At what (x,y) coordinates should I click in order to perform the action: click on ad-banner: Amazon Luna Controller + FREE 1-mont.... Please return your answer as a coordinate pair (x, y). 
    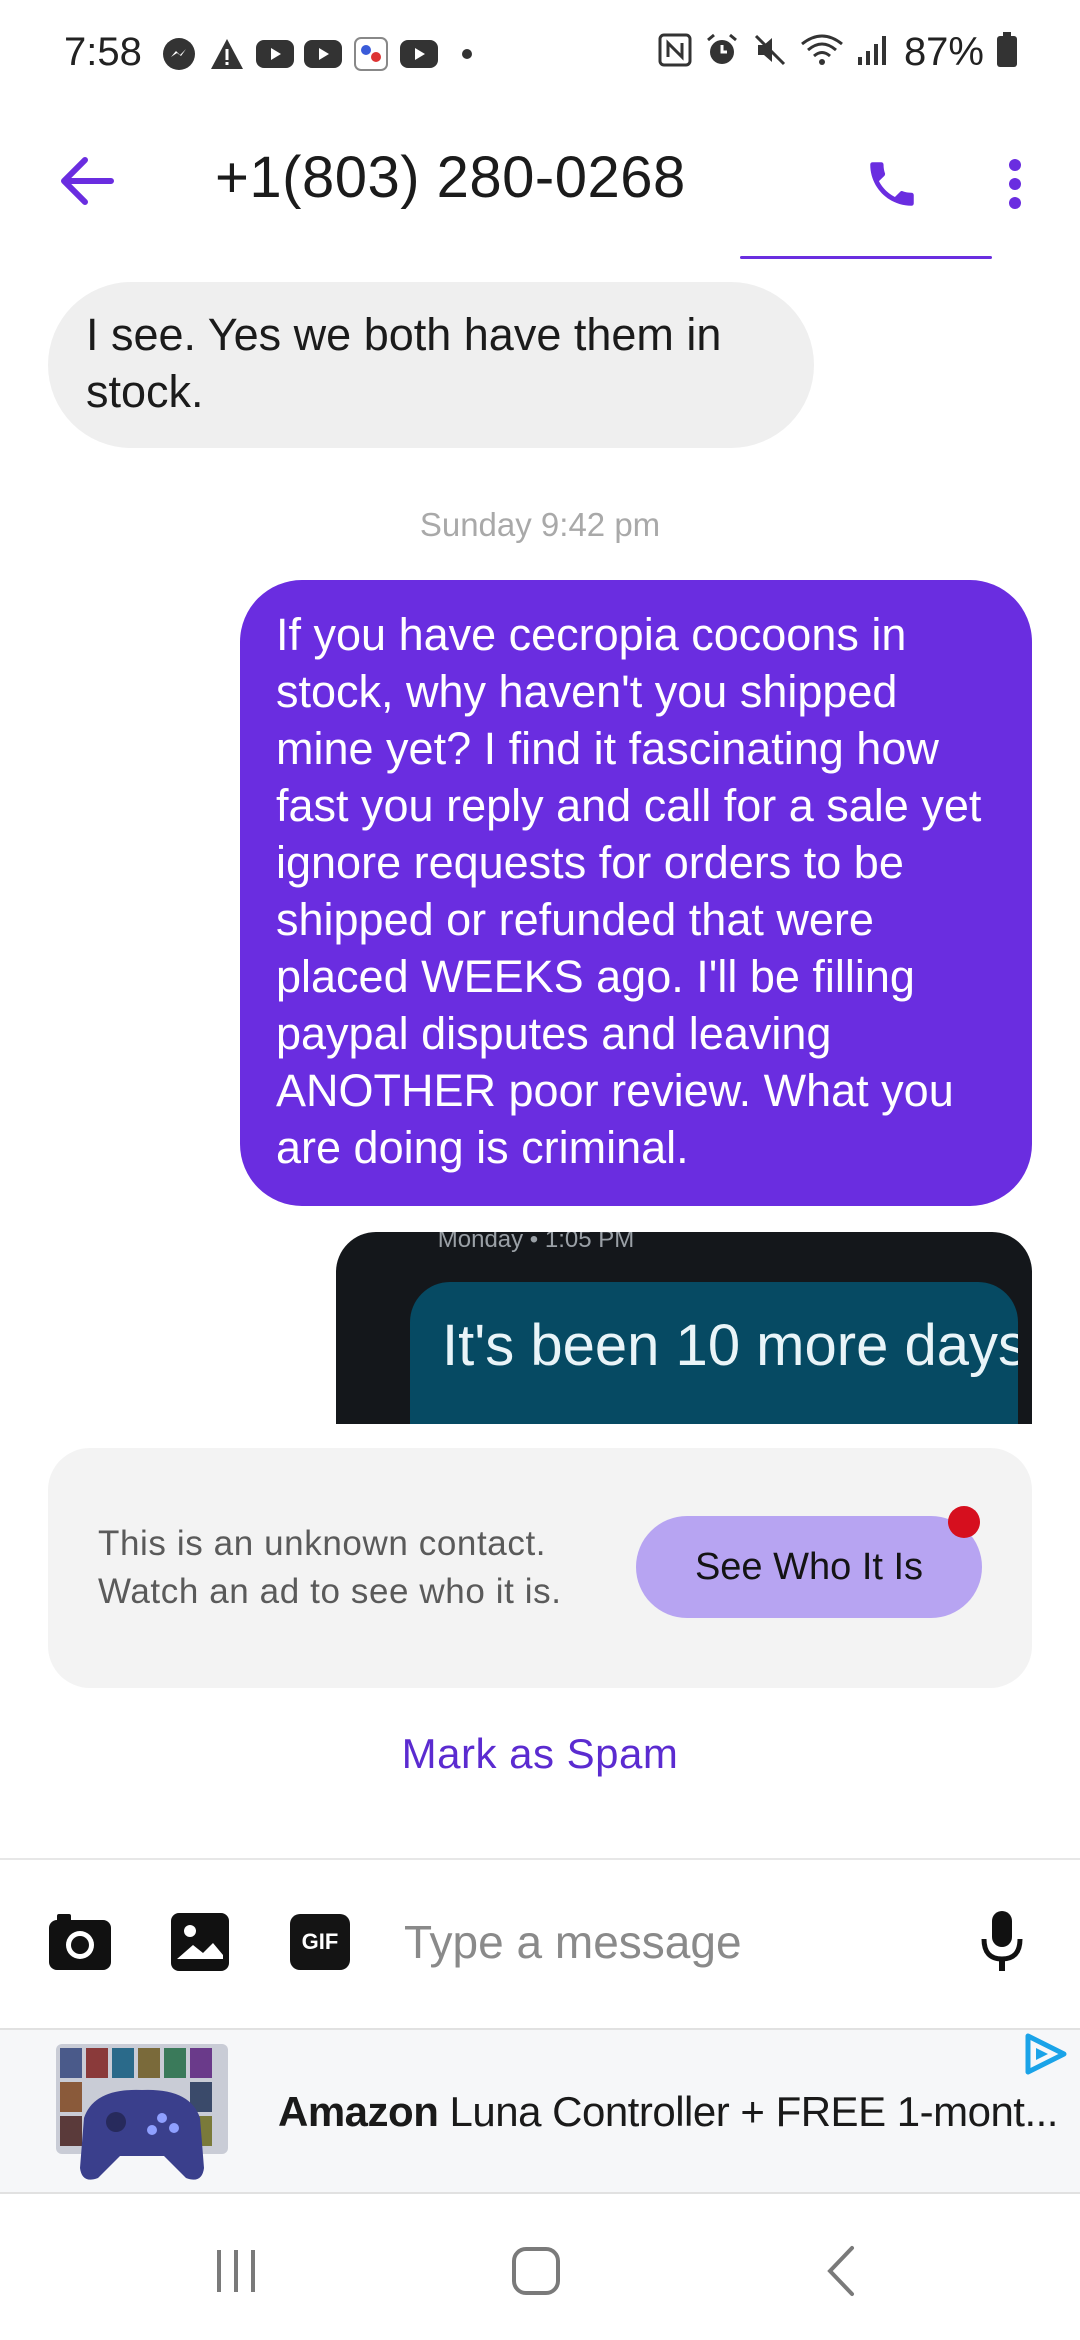
    Looking at the image, I should click on (540, 2111).